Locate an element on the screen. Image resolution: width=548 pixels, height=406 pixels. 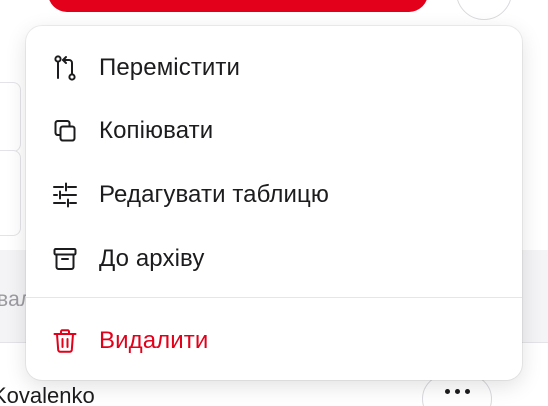
trash-icon is located at coordinates (65, 341).